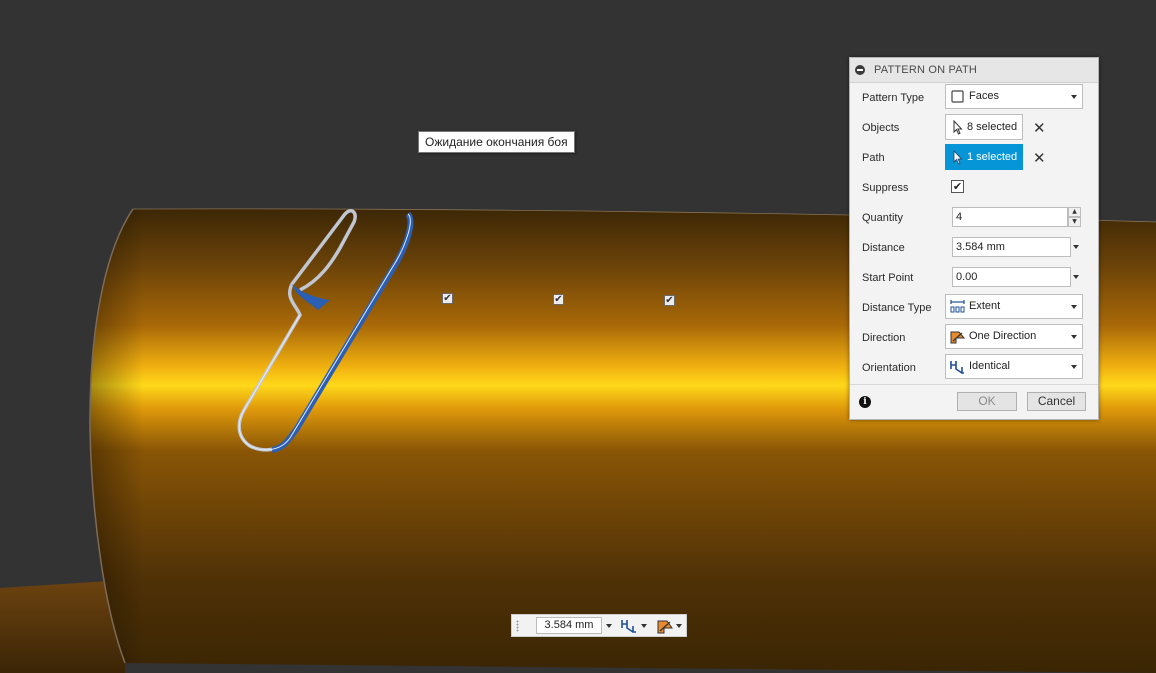  What do you see at coordinates (609, 626) in the screenshot?
I see `mini-distance-dropdown-icon` at bounding box center [609, 626].